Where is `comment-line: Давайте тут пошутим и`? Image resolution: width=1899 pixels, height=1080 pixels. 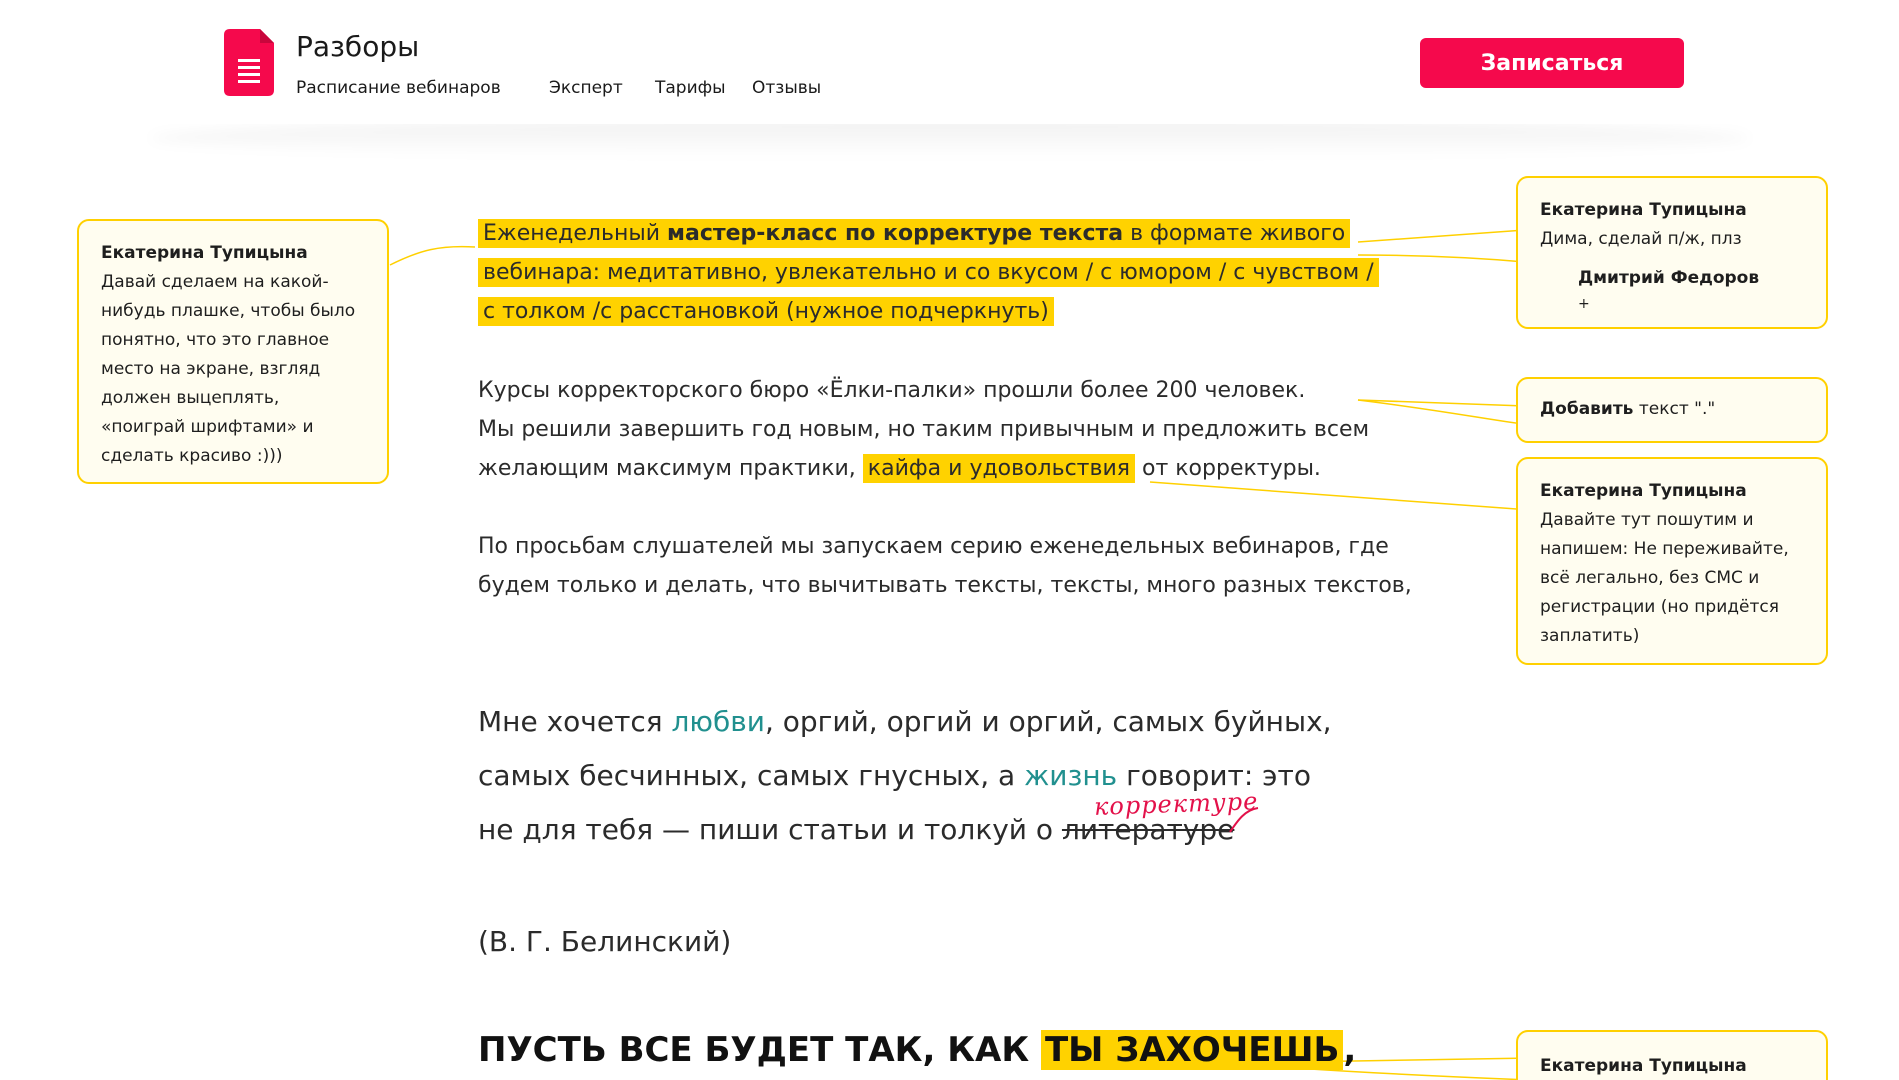
comment-line: Давайте тут пошутим и is located at coordinates (1647, 520).